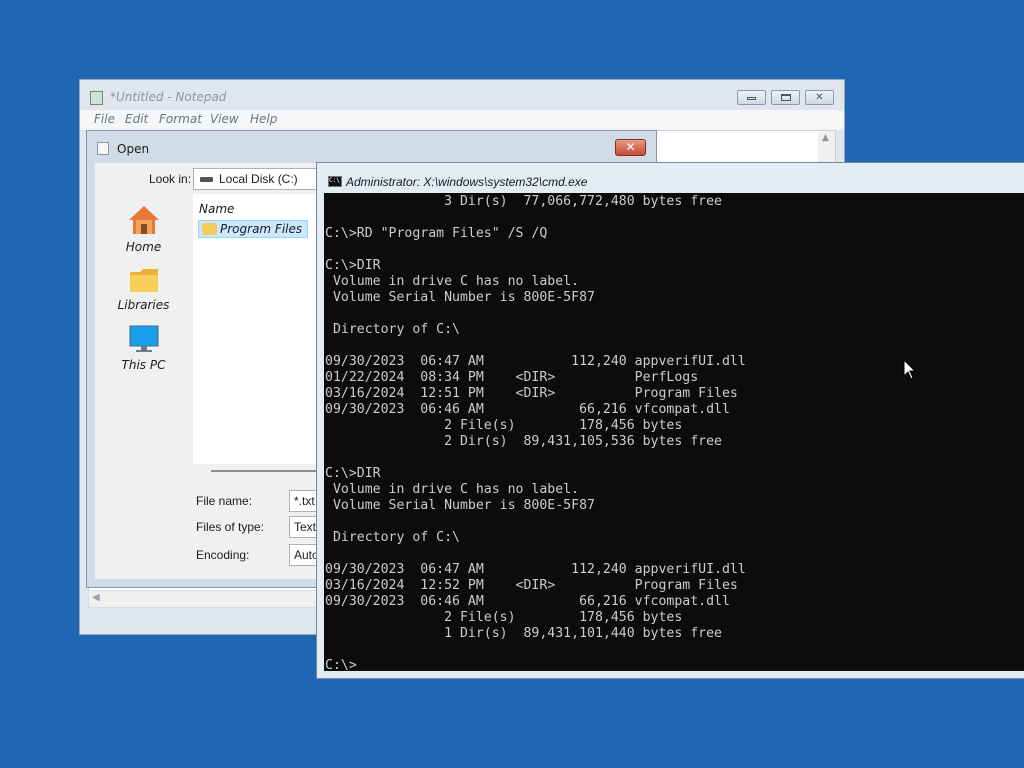  What do you see at coordinates (143, 305) in the screenshot?
I see `place-libraries-label: Libraries` at bounding box center [143, 305].